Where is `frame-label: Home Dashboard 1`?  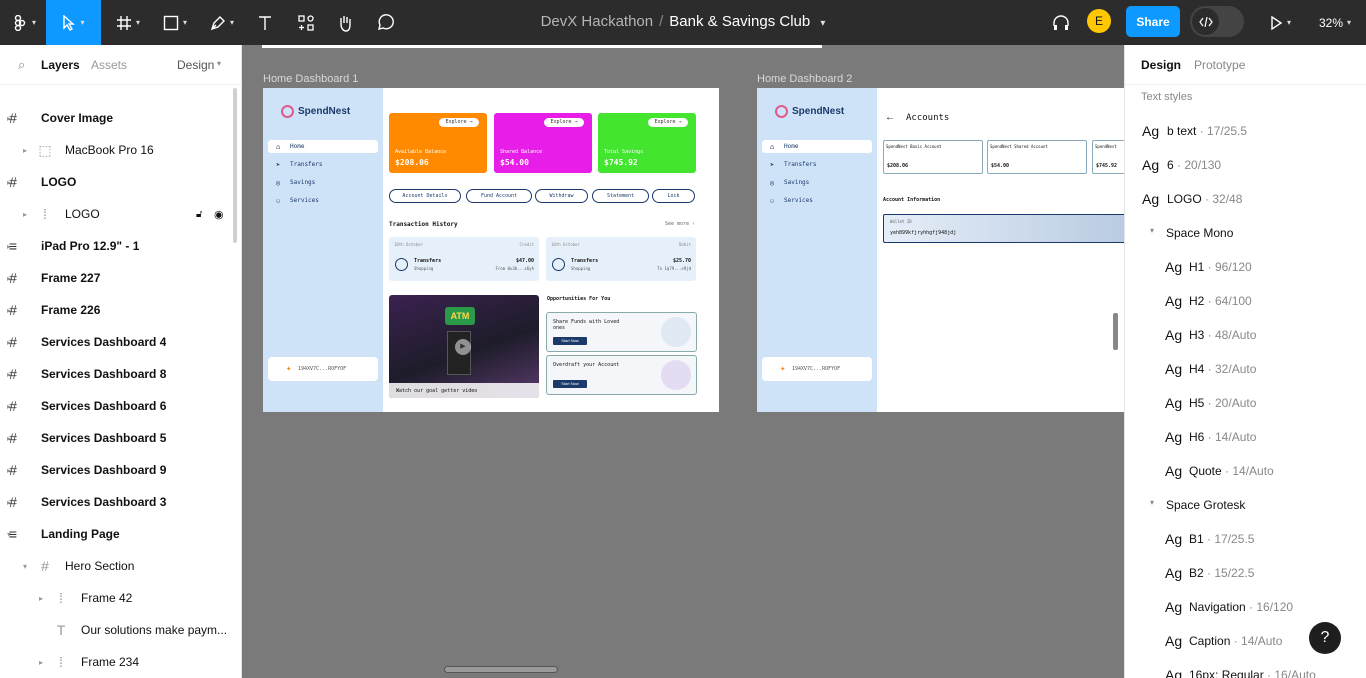 frame-label: Home Dashboard 1 is located at coordinates (310, 79).